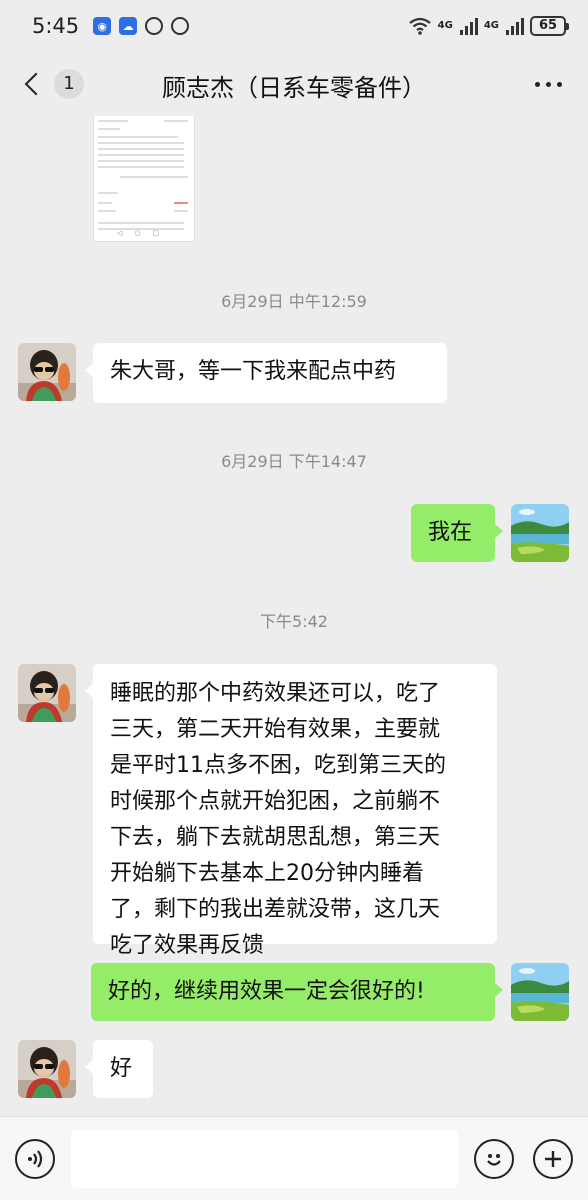  I want to click on message-text: 好的，继续用效果一定会很好的!, so click(266, 991).